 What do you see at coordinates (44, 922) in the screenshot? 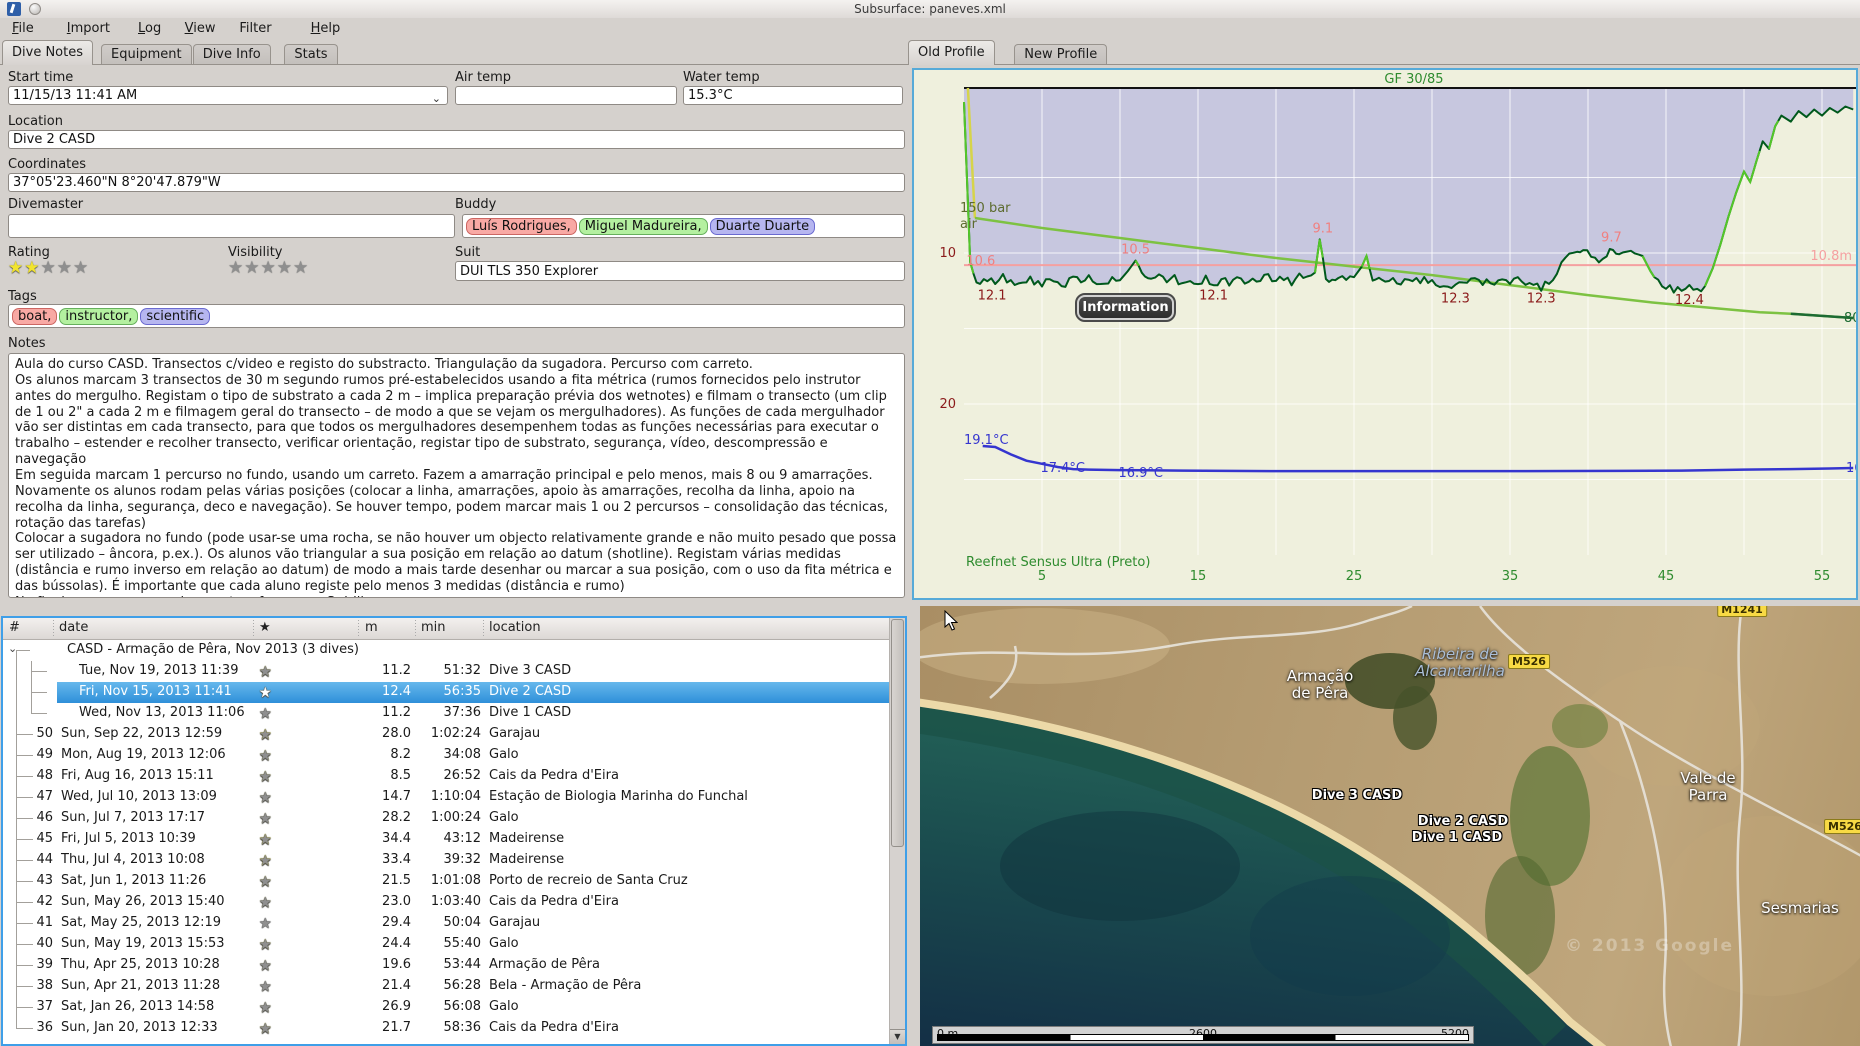
I see `dive-number-cell: 41` at bounding box center [44, 922].